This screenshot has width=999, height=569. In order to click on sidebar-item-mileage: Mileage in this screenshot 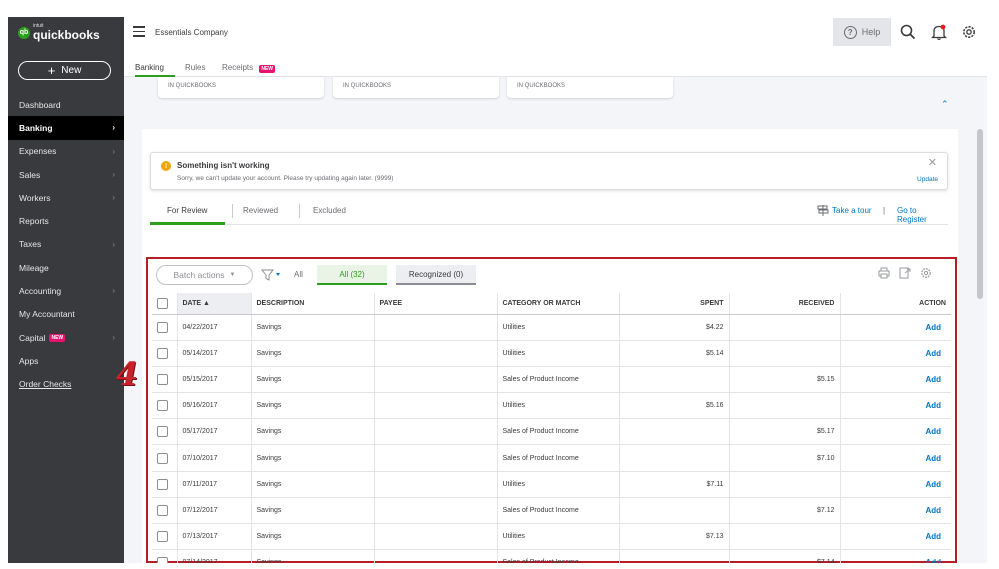, I will do `click(66, 267)`.